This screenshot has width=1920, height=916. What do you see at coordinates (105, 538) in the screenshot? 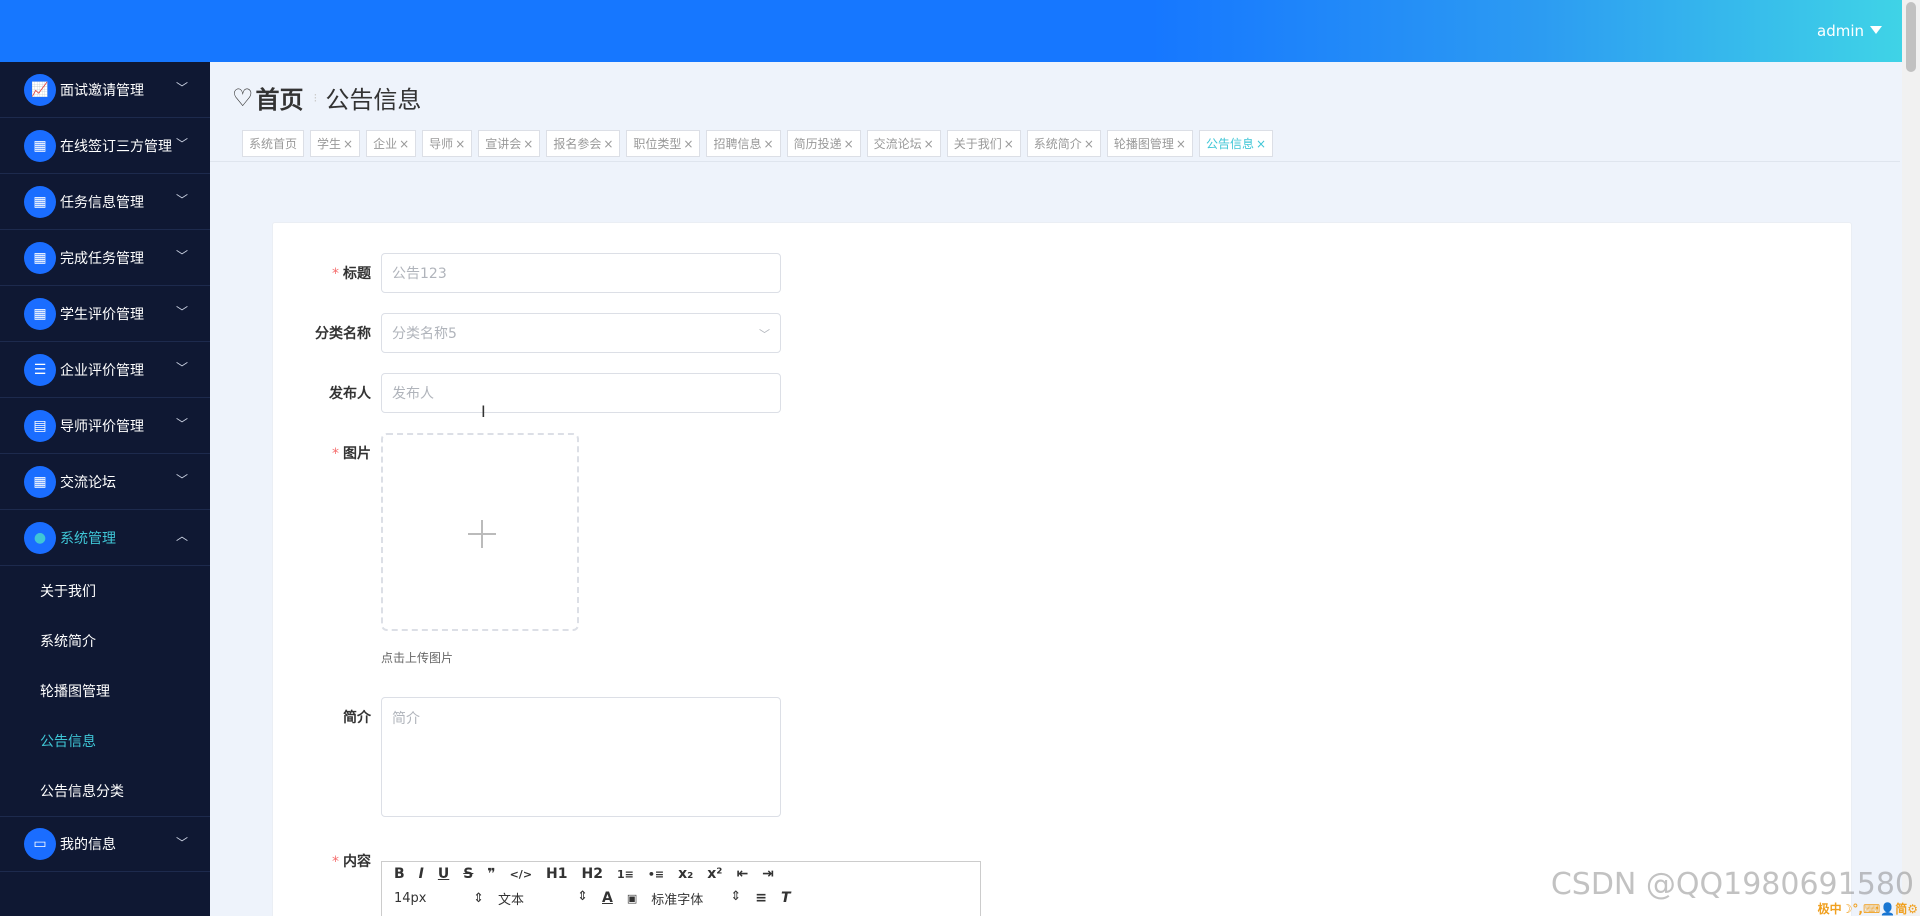
I see `sidebar-item-system: ● 系统管理 ︿` at bounding box center [105, 538].